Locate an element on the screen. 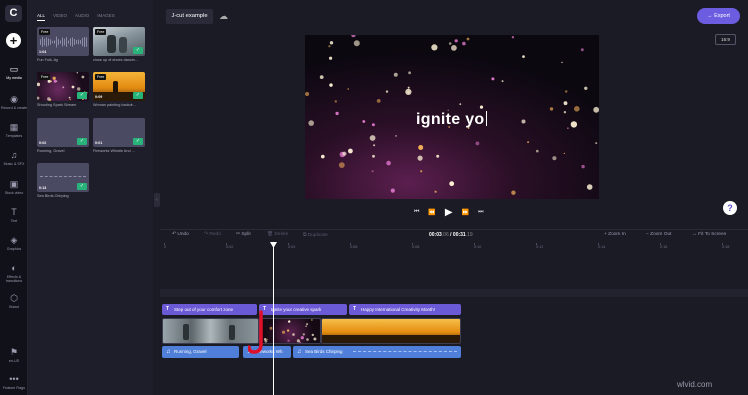 The image size is (748, 395). split-label: Split is located at coordinates (246, 234).